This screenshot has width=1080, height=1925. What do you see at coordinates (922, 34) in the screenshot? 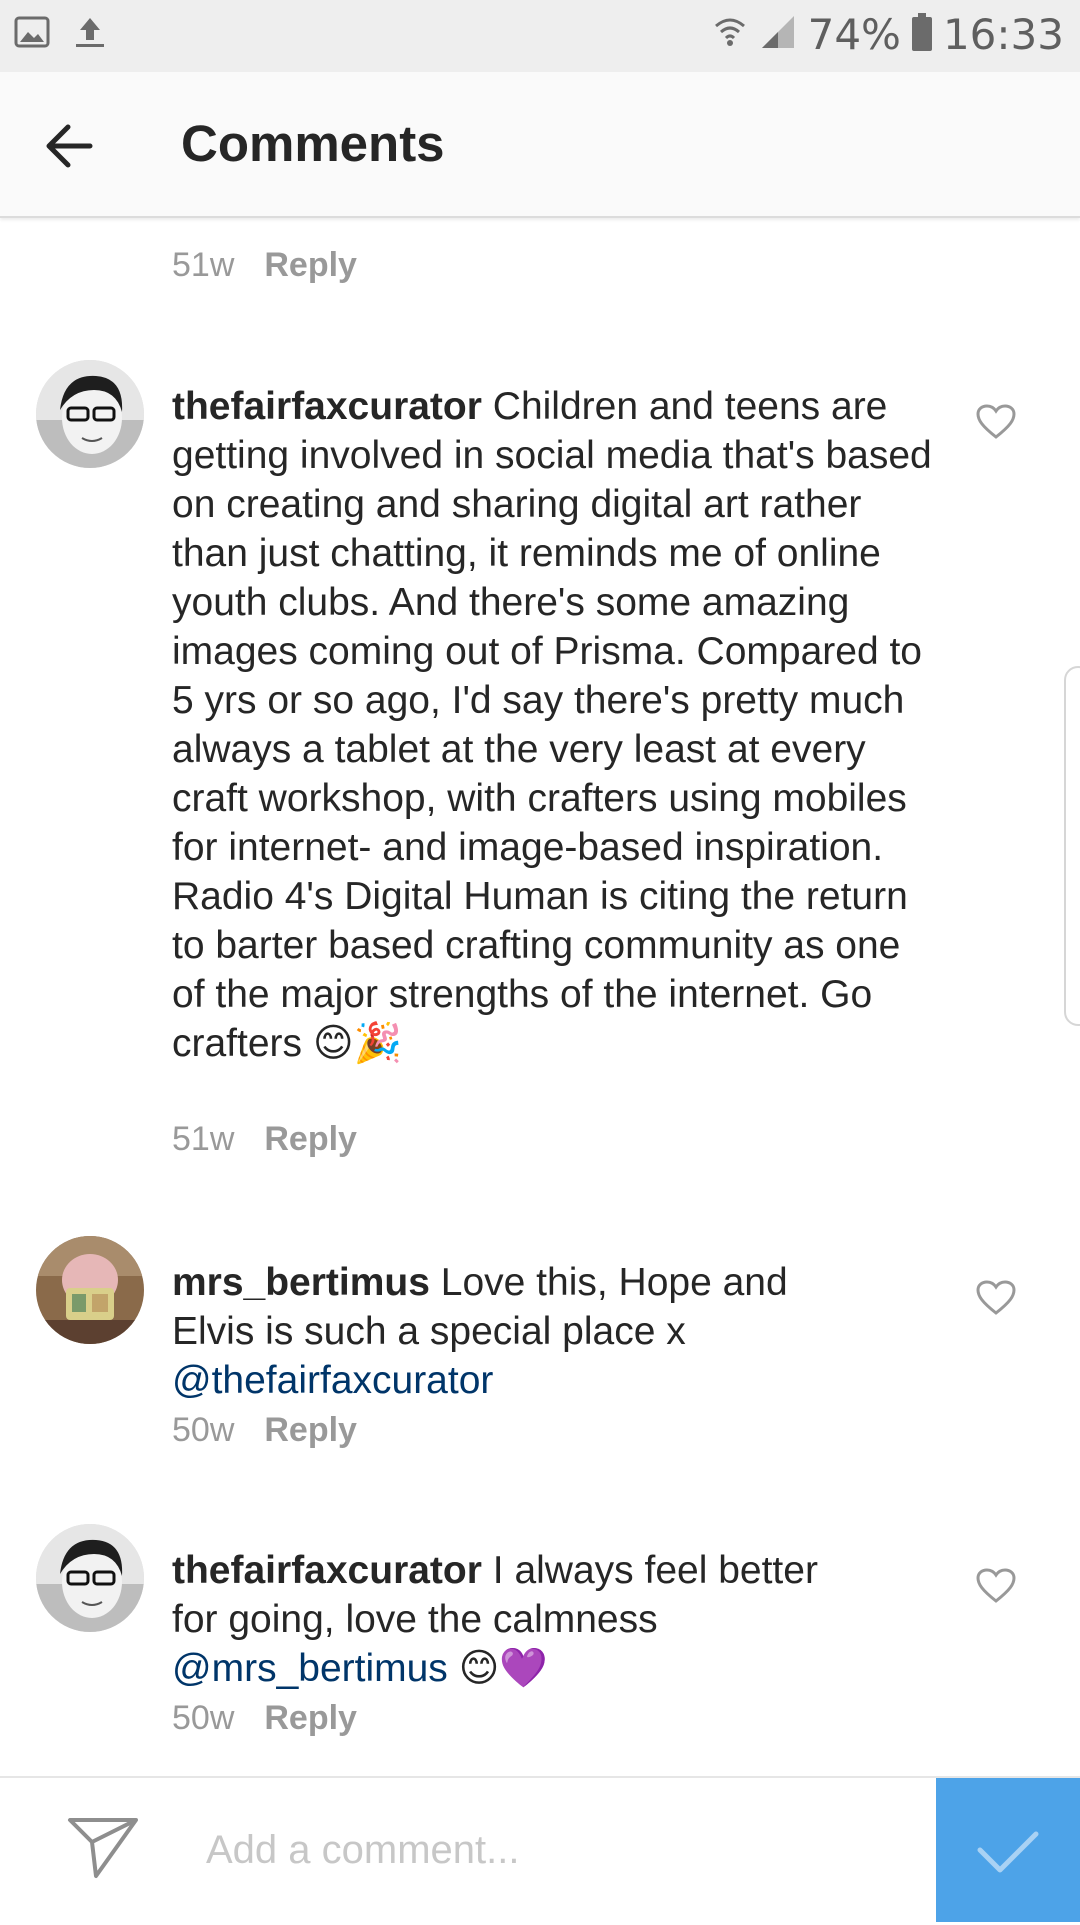
I see `battery-icon` at bounding box center [922, 34].